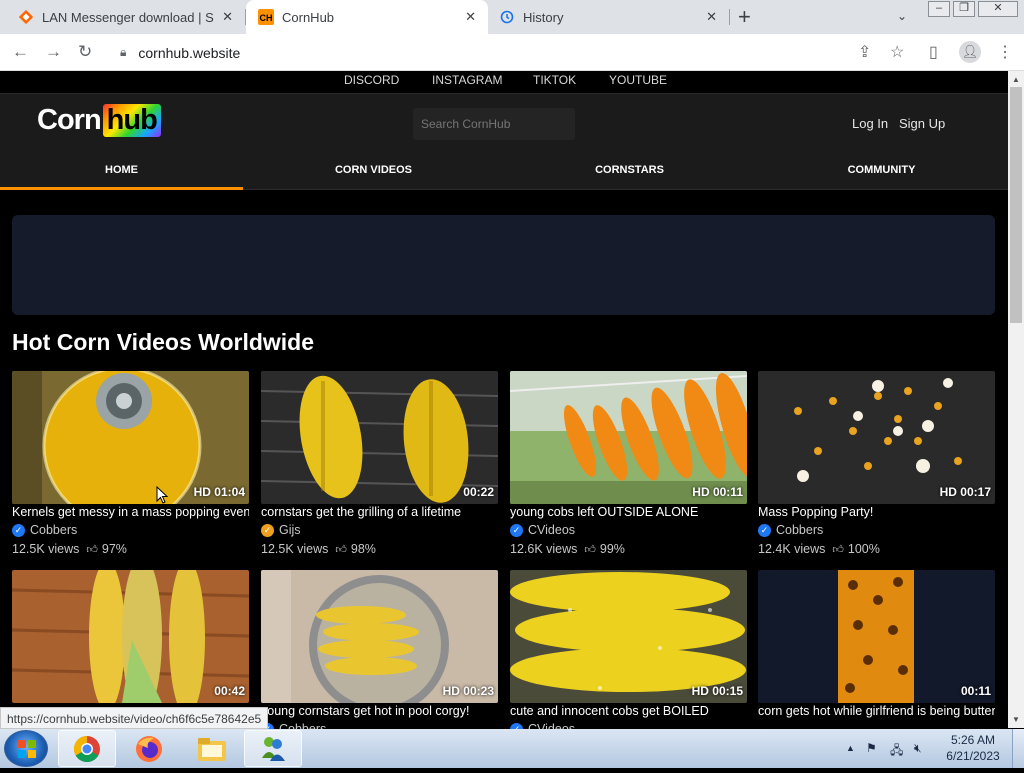 This screenshot has height=773, width=1024. What do you see at coordinates (85, 52) in the screenshot?
I see `reload-icon: ↻` at bounding box center [85, 52].